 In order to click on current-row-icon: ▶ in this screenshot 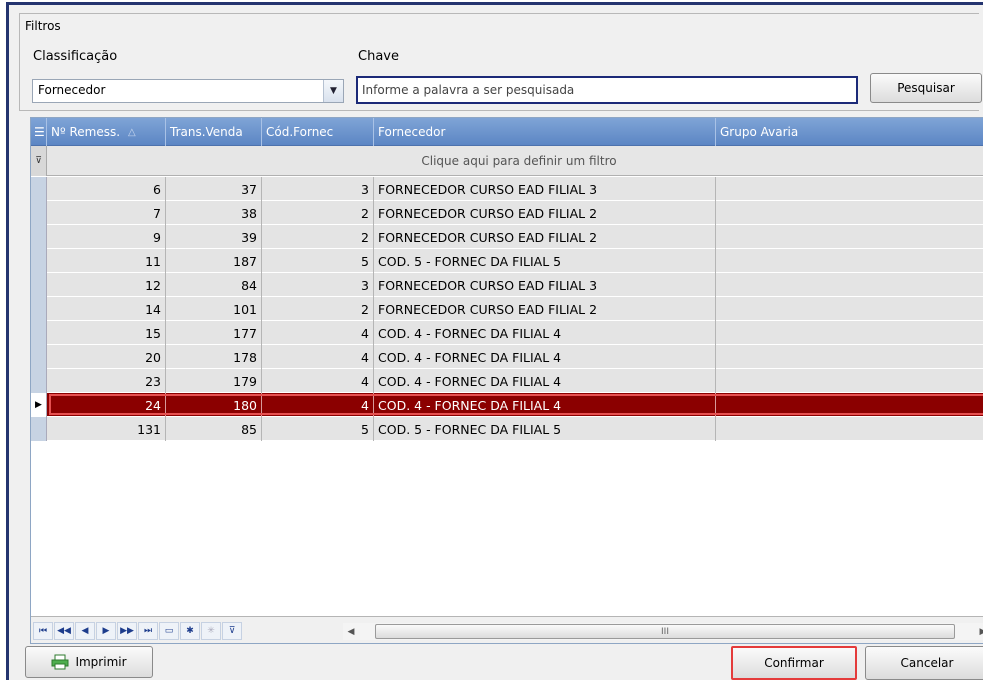, I will do `click(39, 405)`.